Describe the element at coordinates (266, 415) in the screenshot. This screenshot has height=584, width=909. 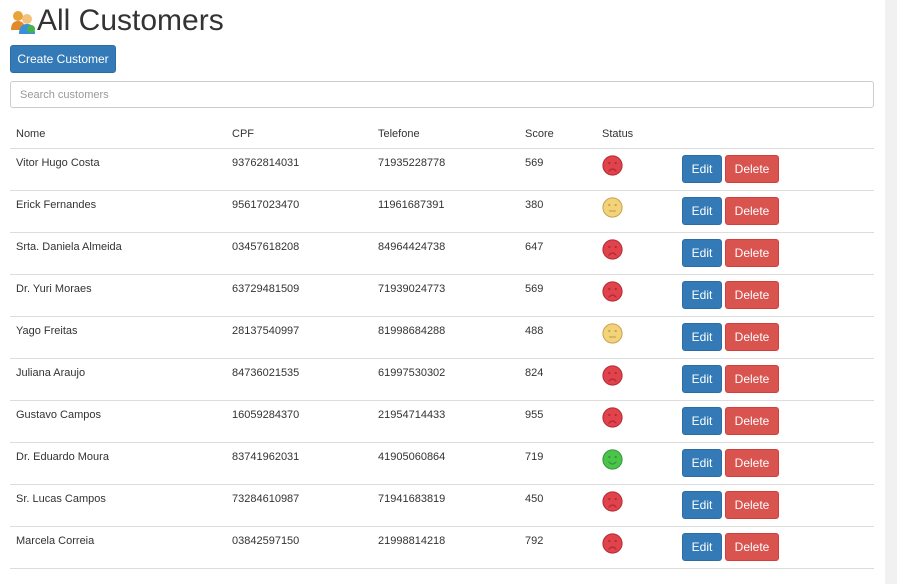
I see `cell-cpf: 16059284370` at that location.